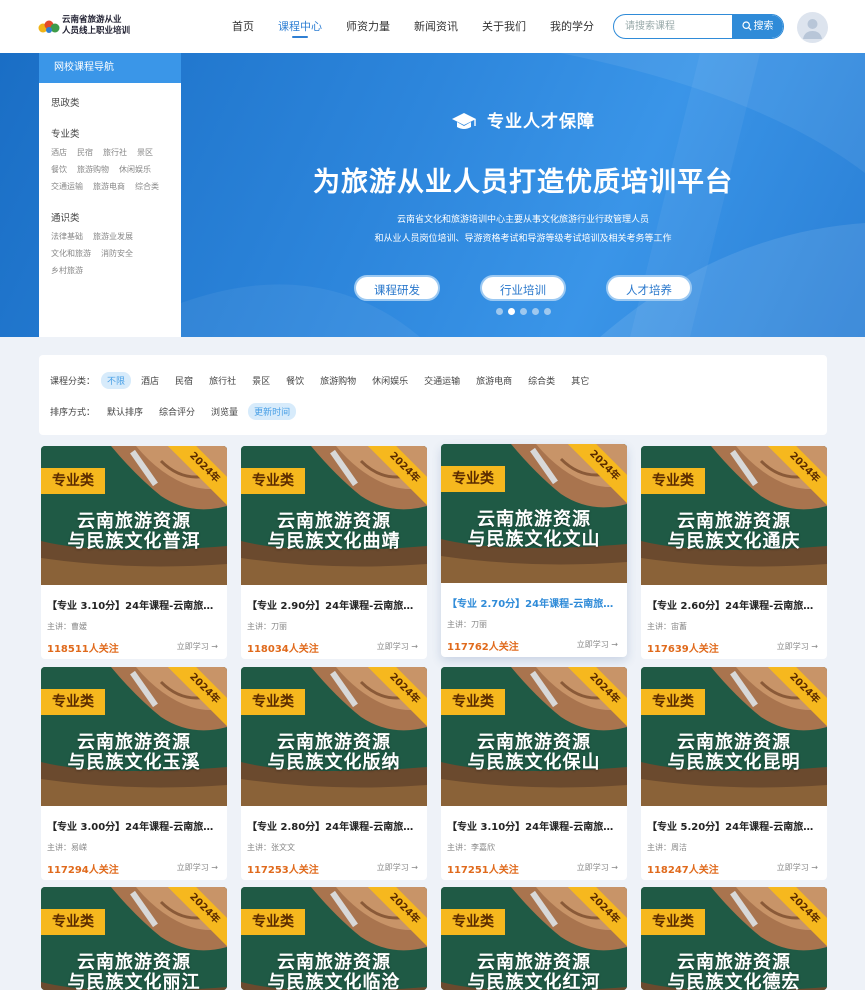  Describe the element at coordinates (338, 380) in the screenshot. I see `category-option: 旅游购物` at that location.